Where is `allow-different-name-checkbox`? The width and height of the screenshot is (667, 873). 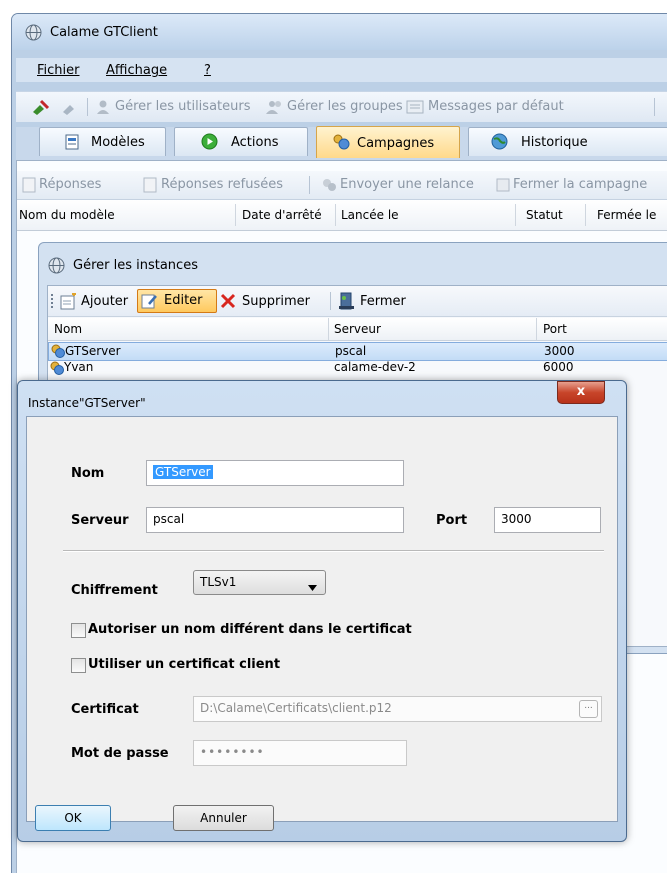
allow-different-name-checkbox is located at coordinates (78, 630).